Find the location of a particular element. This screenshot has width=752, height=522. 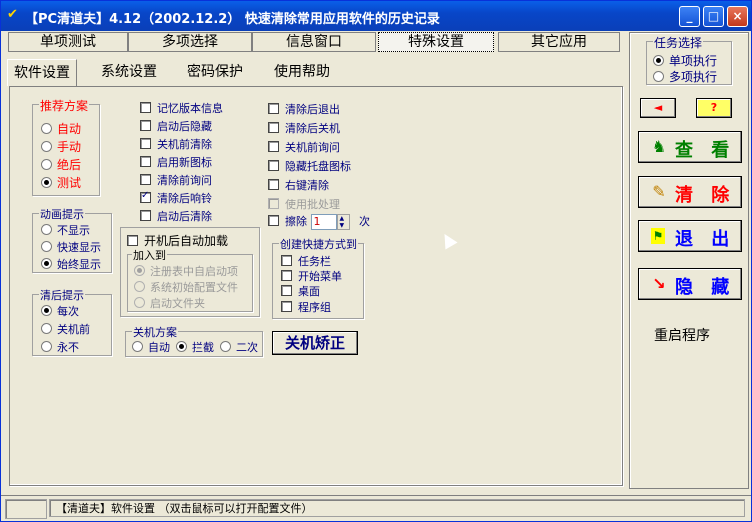

minimize-button: _ is located at coordinates (689, 16).